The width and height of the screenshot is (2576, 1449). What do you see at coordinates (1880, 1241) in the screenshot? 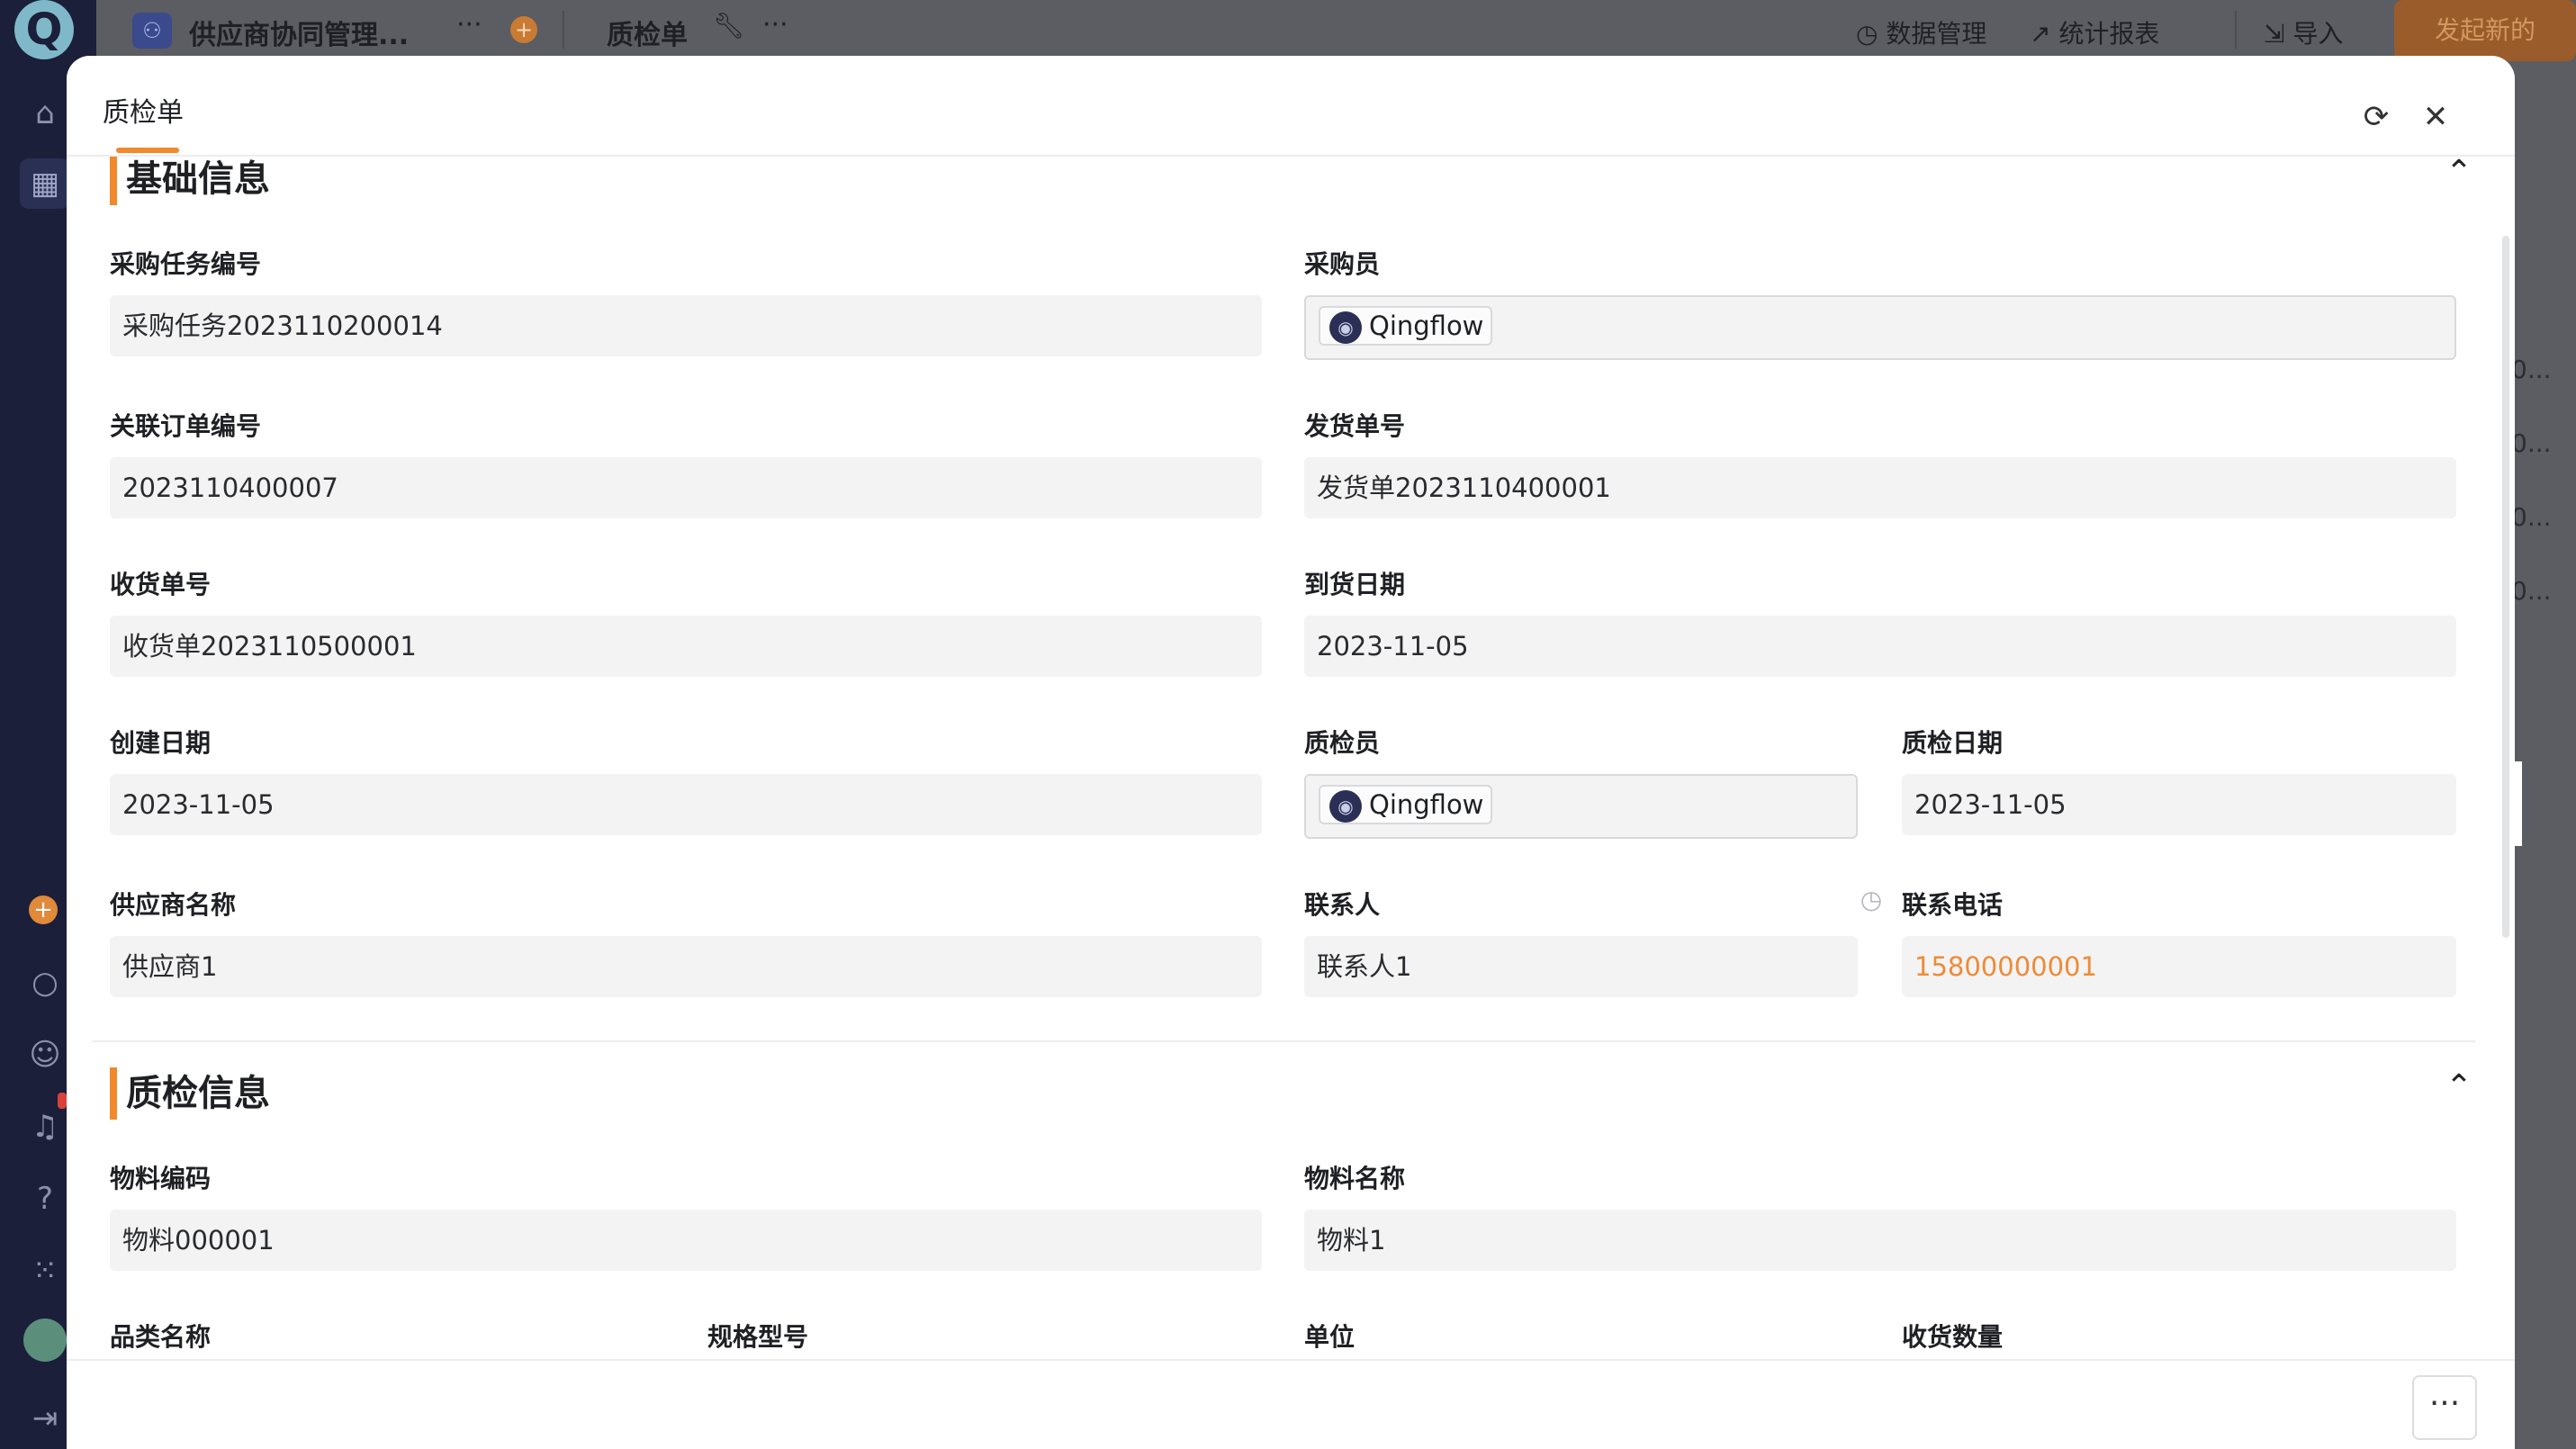
I see `material-name-field: 物料1` at bounding box center [1880, 1241].